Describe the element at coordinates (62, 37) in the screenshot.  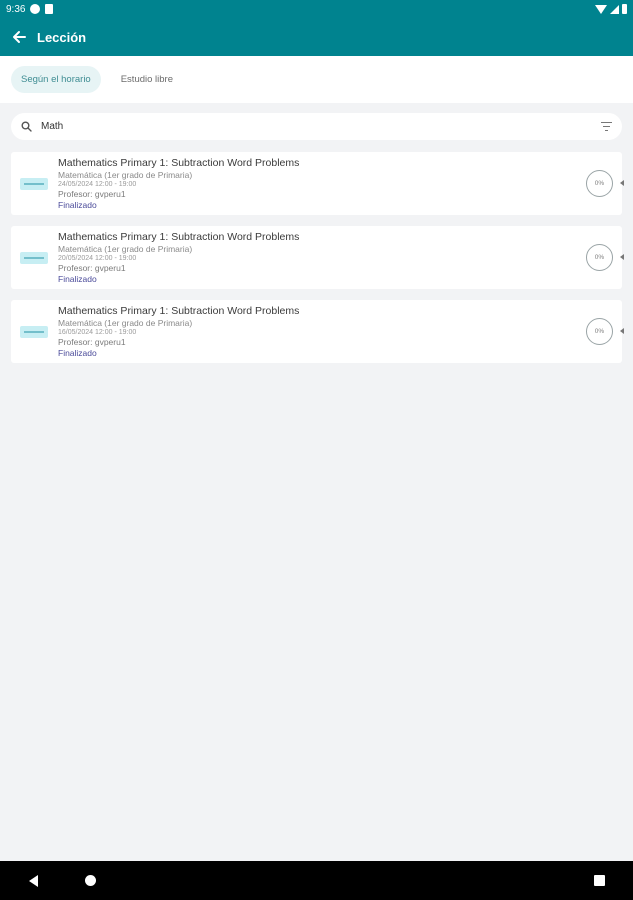
I see `page-title: Lección` at that location.